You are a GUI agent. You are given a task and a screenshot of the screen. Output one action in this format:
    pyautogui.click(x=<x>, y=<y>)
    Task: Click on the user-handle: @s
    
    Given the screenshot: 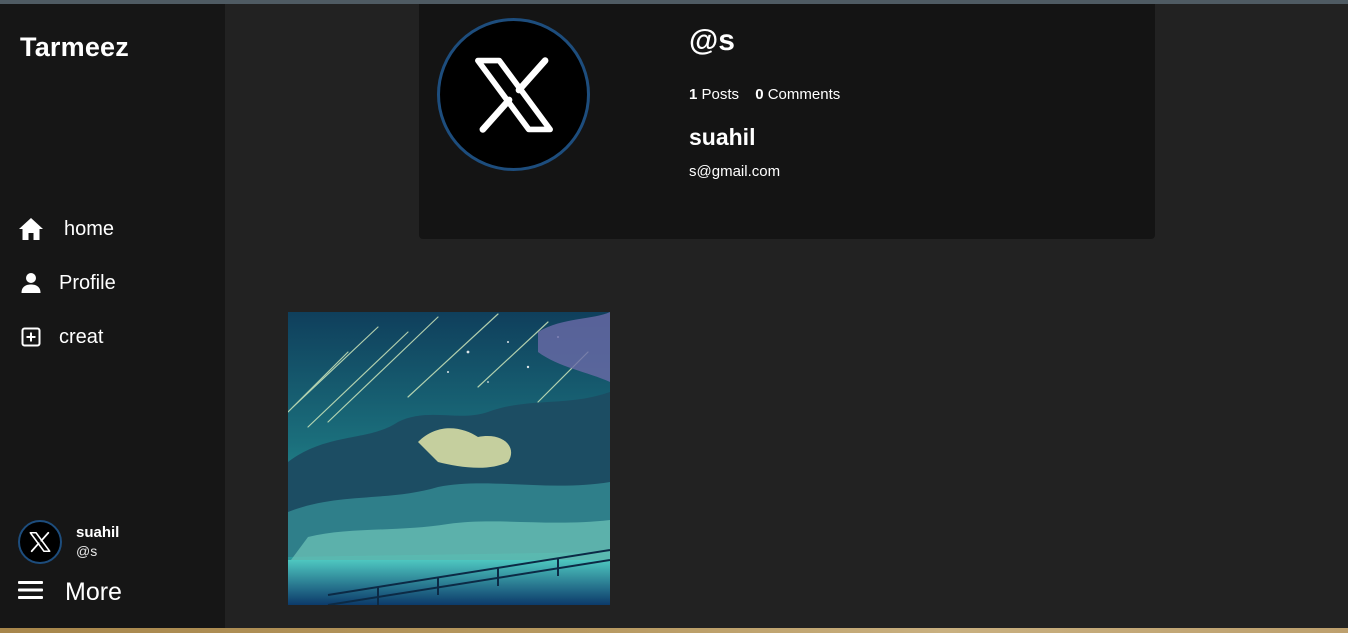 What is the action you would take?
    pyautogui.click(x=87, y=550)
    